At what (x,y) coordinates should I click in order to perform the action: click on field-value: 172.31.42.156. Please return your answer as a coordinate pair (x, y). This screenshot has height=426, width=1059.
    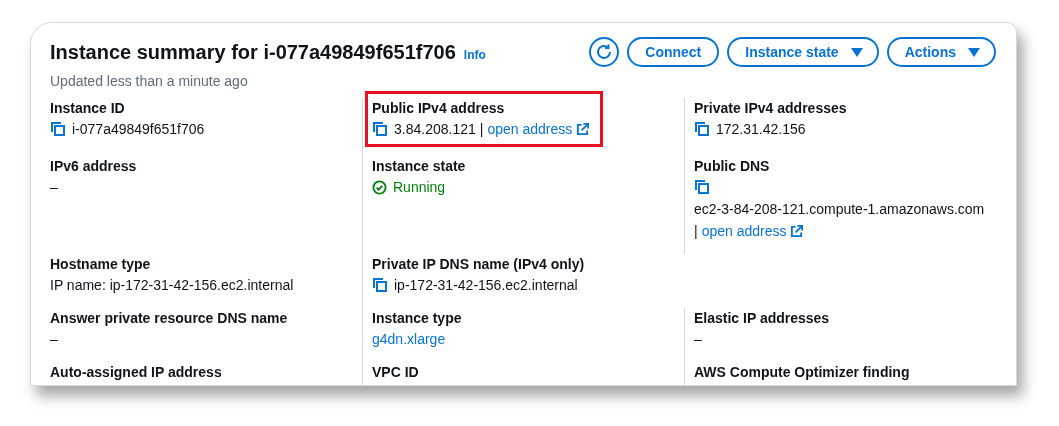
    Looking at the image, I should click on (761, 129).